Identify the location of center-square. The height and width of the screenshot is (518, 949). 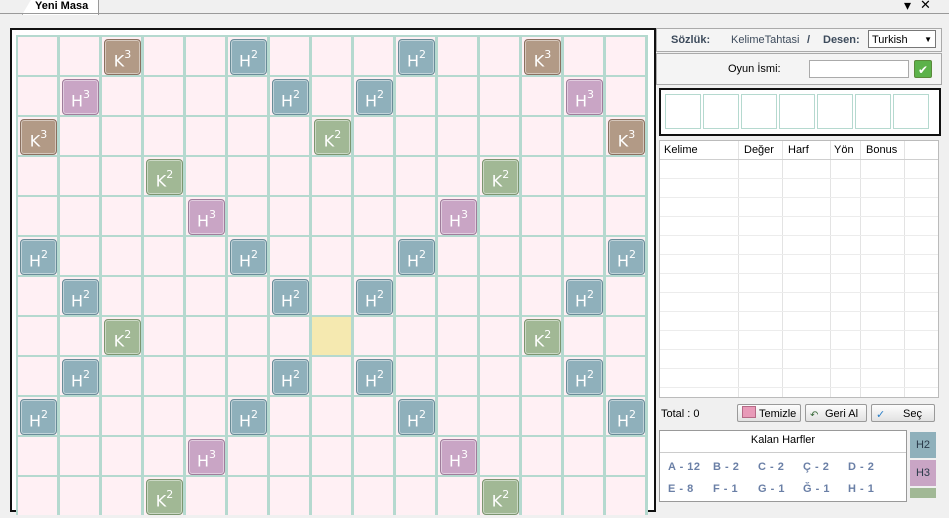
(331, 336).